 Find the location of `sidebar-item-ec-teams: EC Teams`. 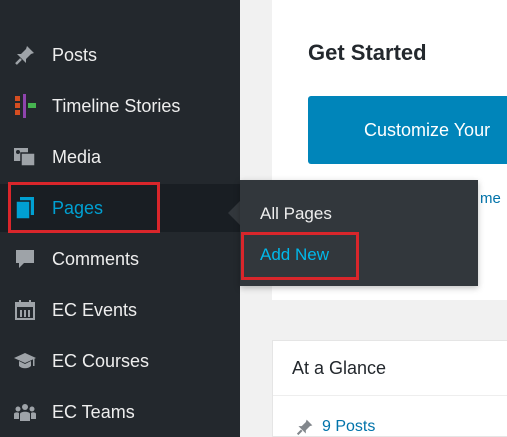

sidebar-item-ec-teams: EC Teams is located at coordinates (120, 412).